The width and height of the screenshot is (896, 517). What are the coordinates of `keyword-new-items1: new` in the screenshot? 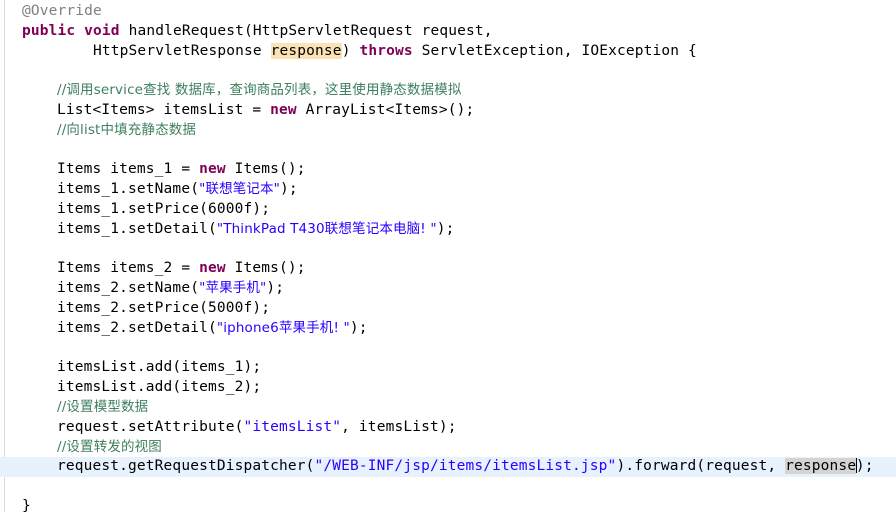 It's located at (212, 169).